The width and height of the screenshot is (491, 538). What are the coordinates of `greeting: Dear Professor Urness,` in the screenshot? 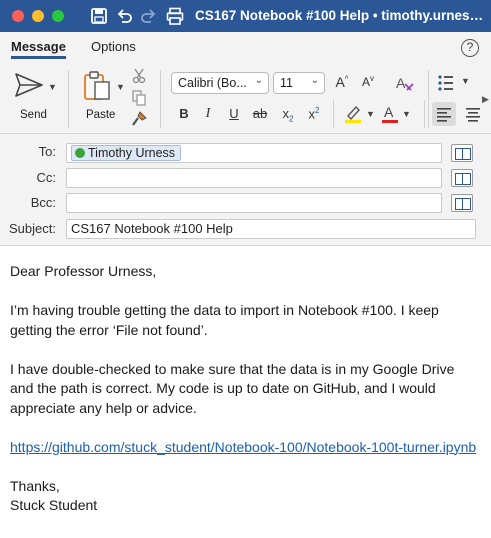 It's located at (83, 271).